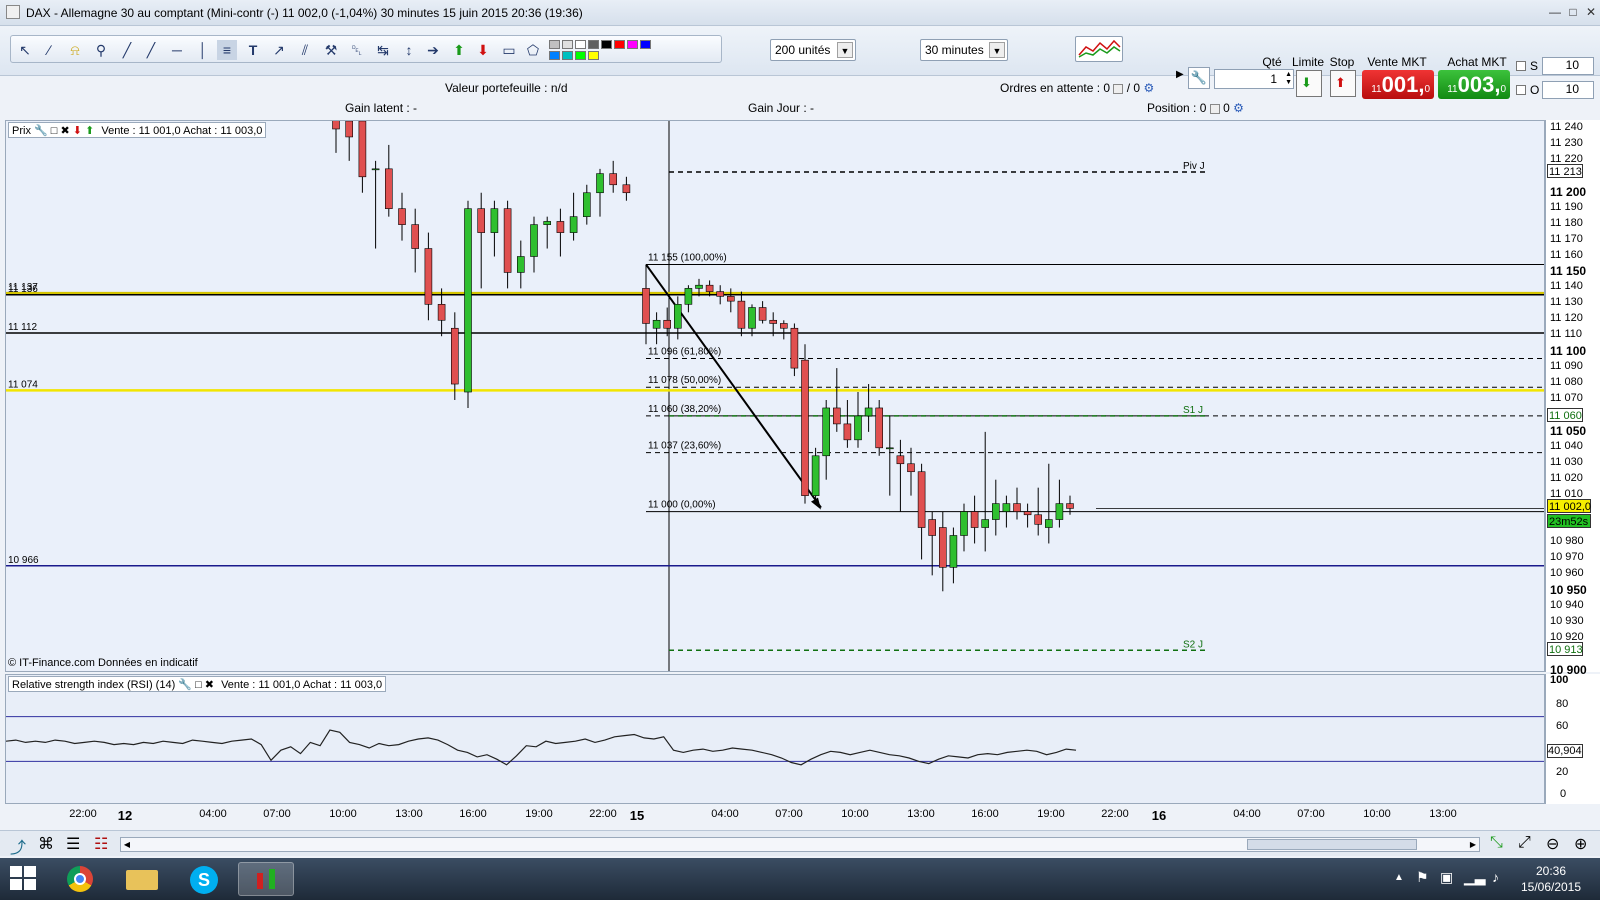 This screenshot has width=1600, height=900. Describe the element at coordinates (1254, 79) in the screenshot. I see `qty-input: 1 ▲ ▼` at that location.